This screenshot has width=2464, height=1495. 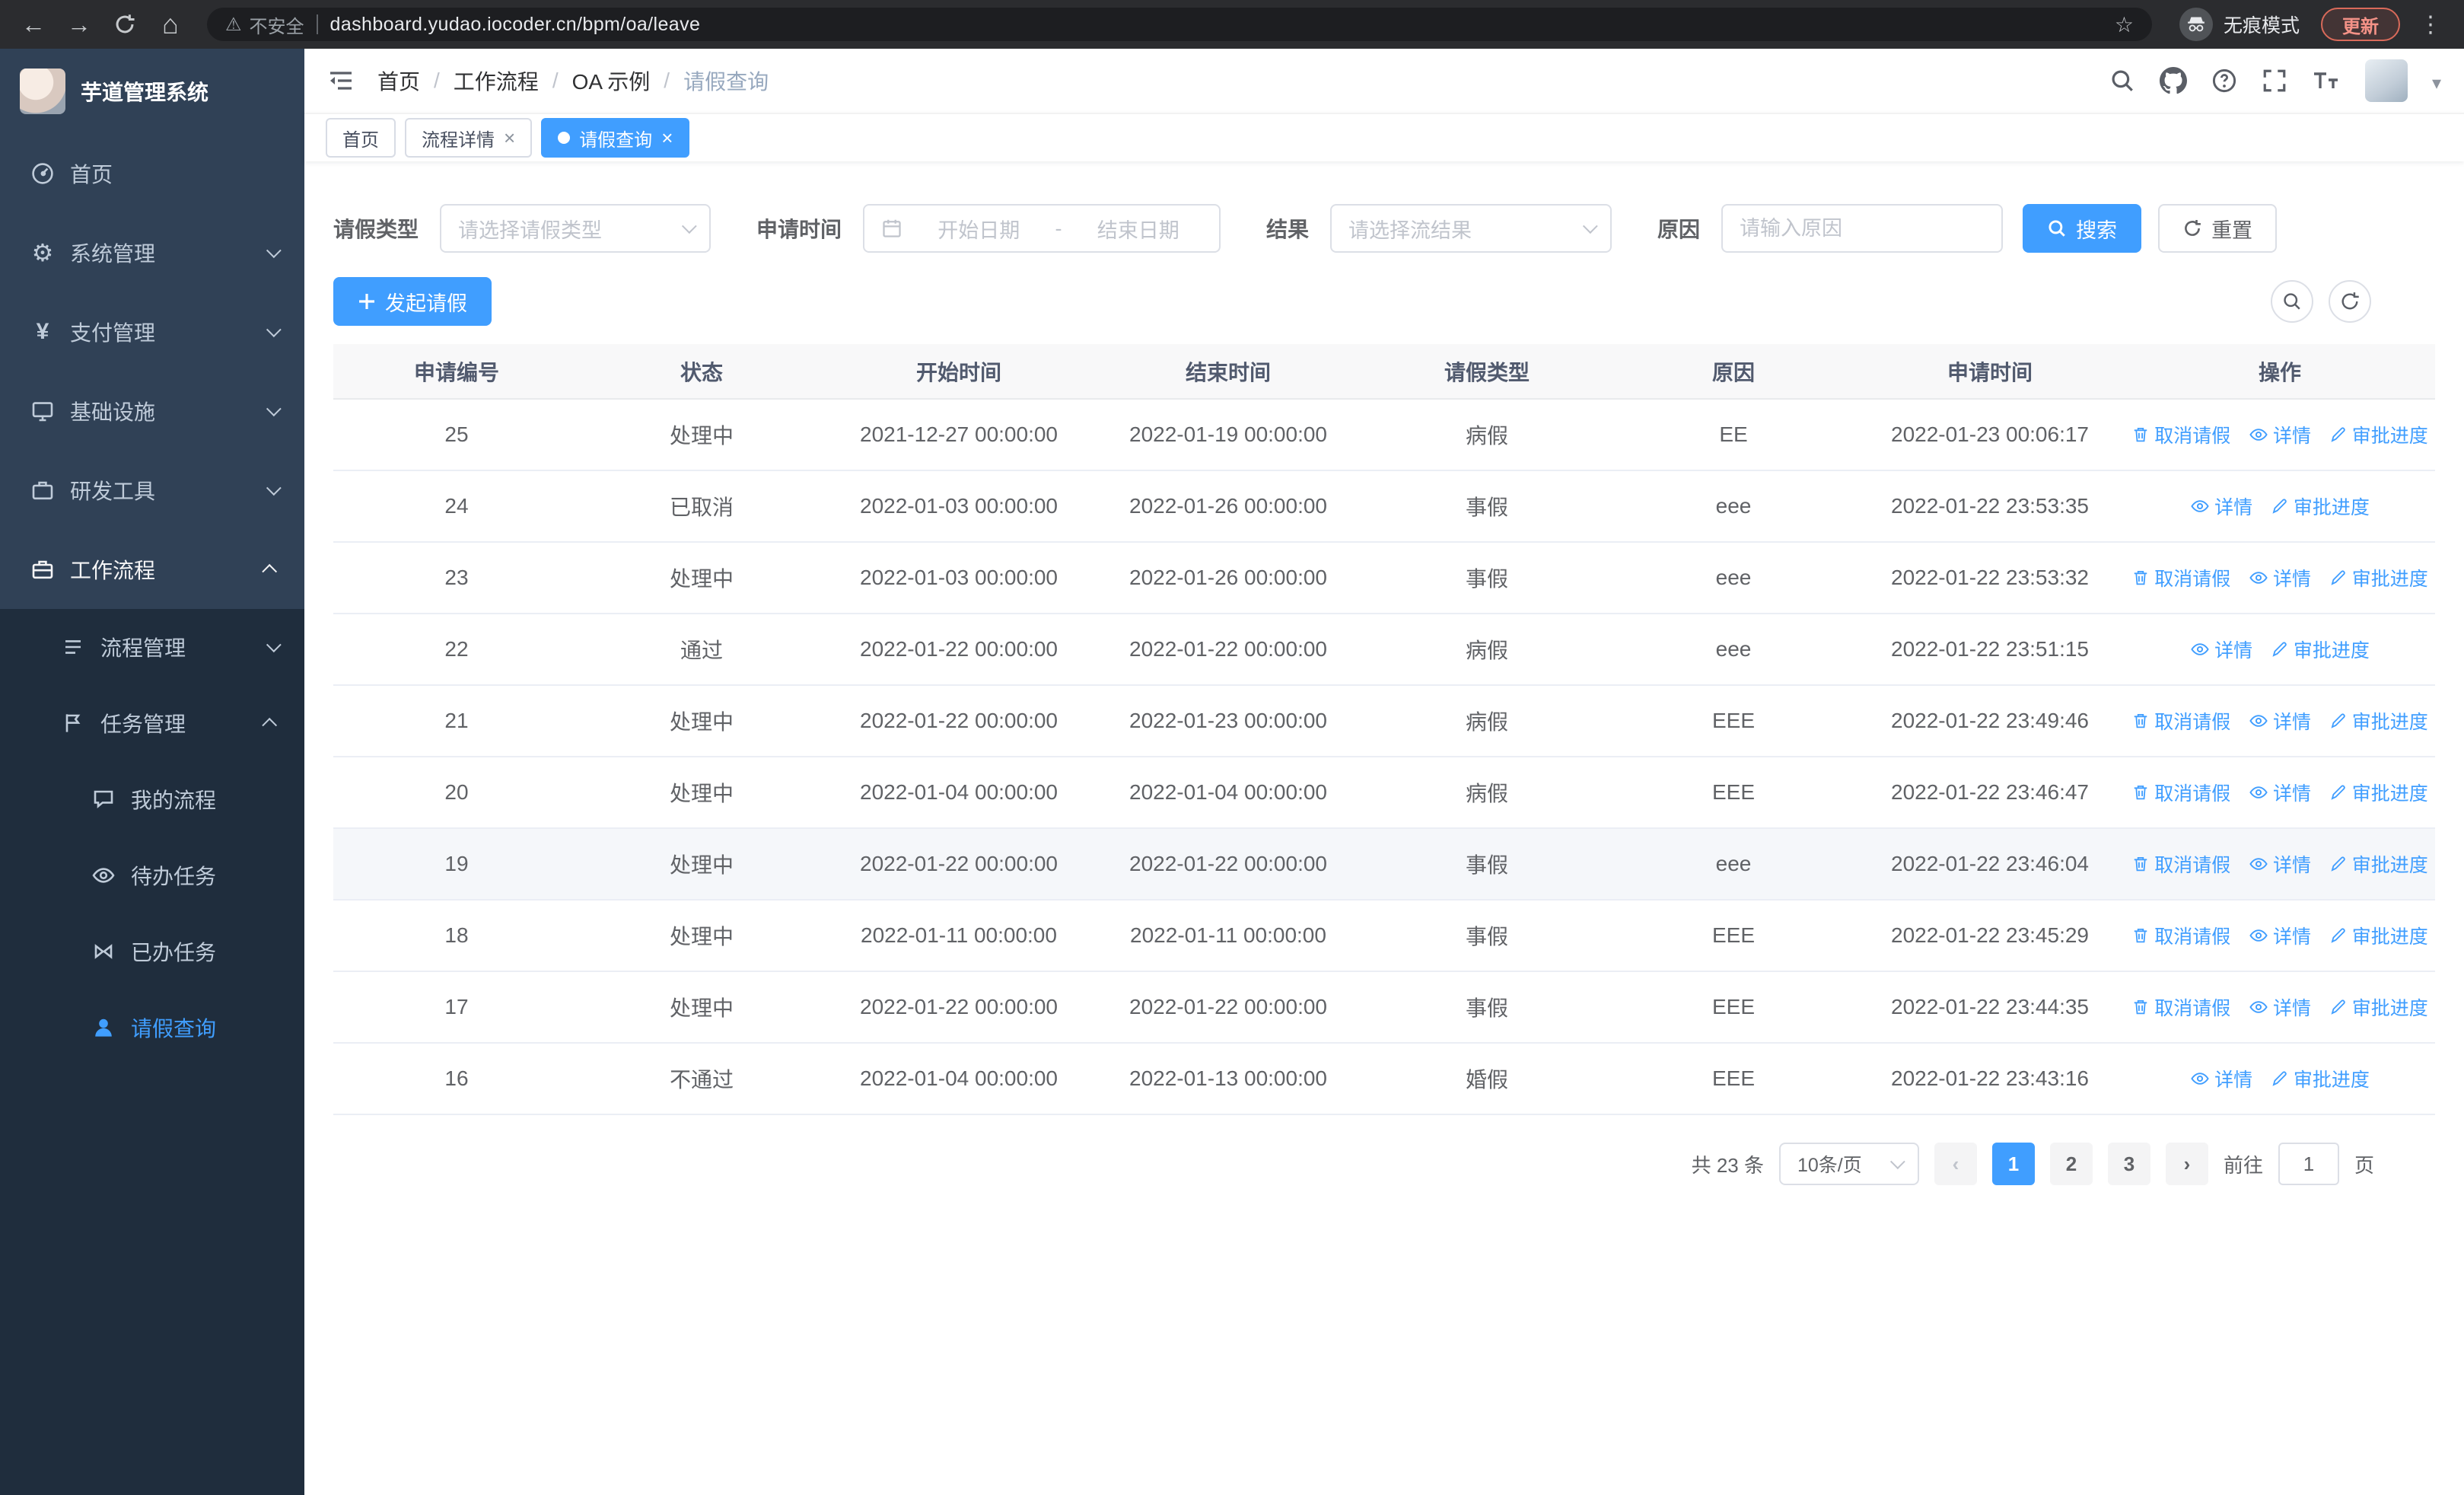 I want to click on breadcrumb-home: 首页, so click(x=398, y=81).